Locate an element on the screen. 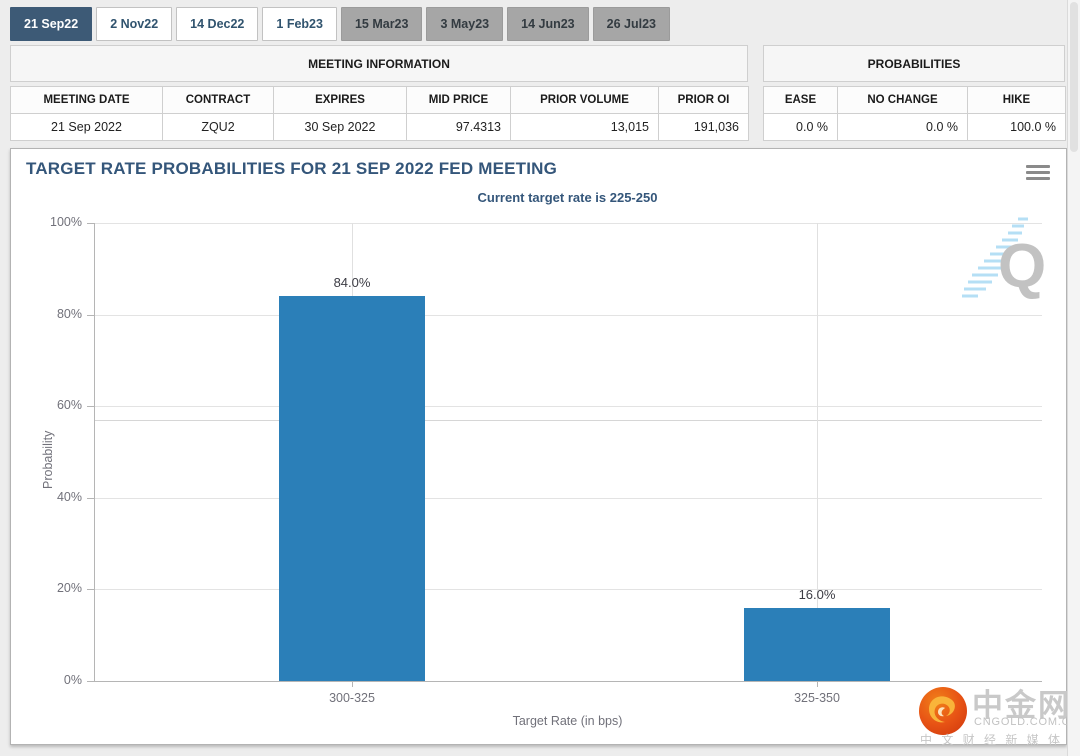 This screenshot has width=1080, height=756. cell-contract: ZQU2 is located at coordinates (218, 127).